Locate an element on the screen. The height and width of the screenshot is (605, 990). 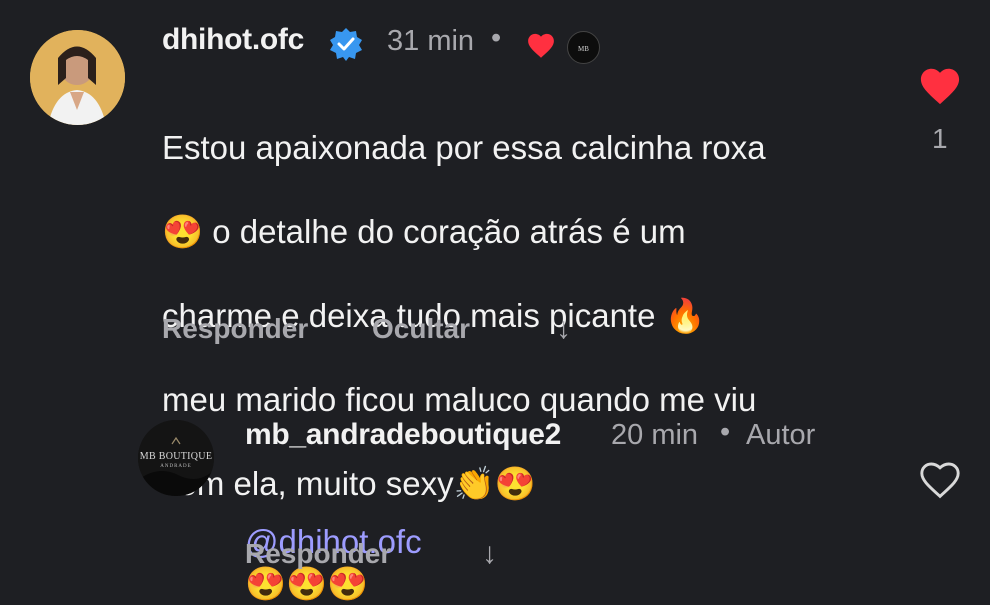
comment-line: meu marido ficou maluco quando me viu is located at coordinates (459, 399).